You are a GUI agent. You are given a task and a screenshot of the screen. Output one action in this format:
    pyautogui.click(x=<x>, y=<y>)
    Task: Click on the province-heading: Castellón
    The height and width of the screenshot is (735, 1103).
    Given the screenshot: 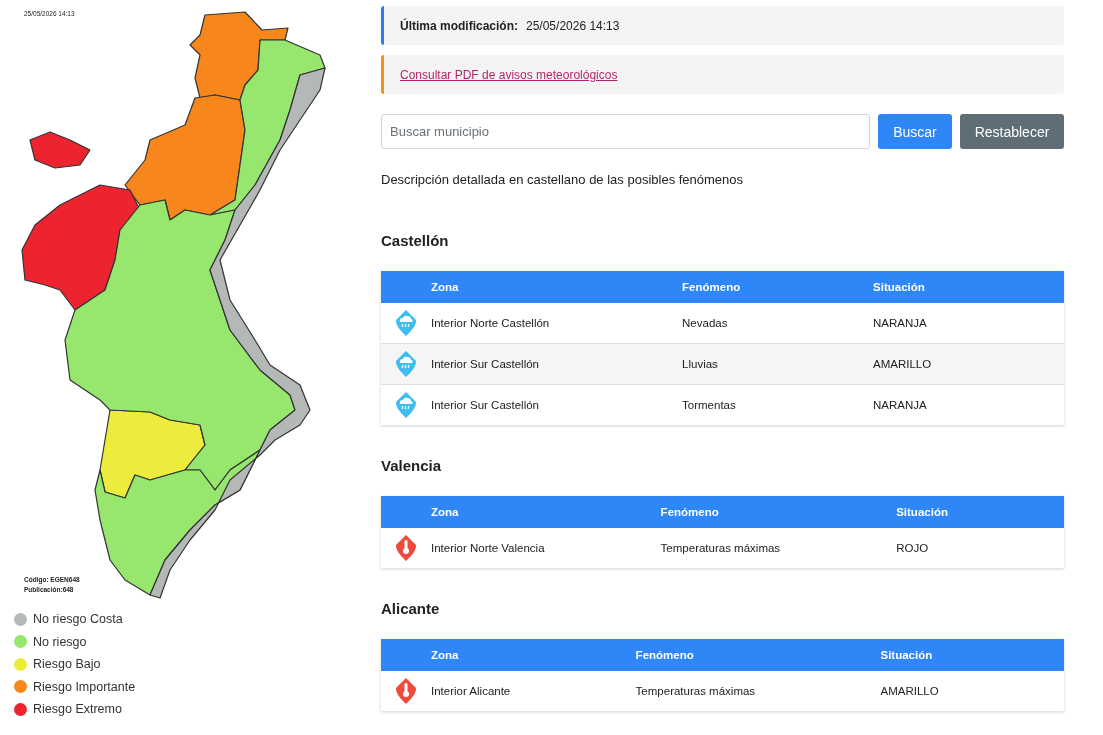 What is the action you would take?
    pyautogui.click(x=415, y=240)
    